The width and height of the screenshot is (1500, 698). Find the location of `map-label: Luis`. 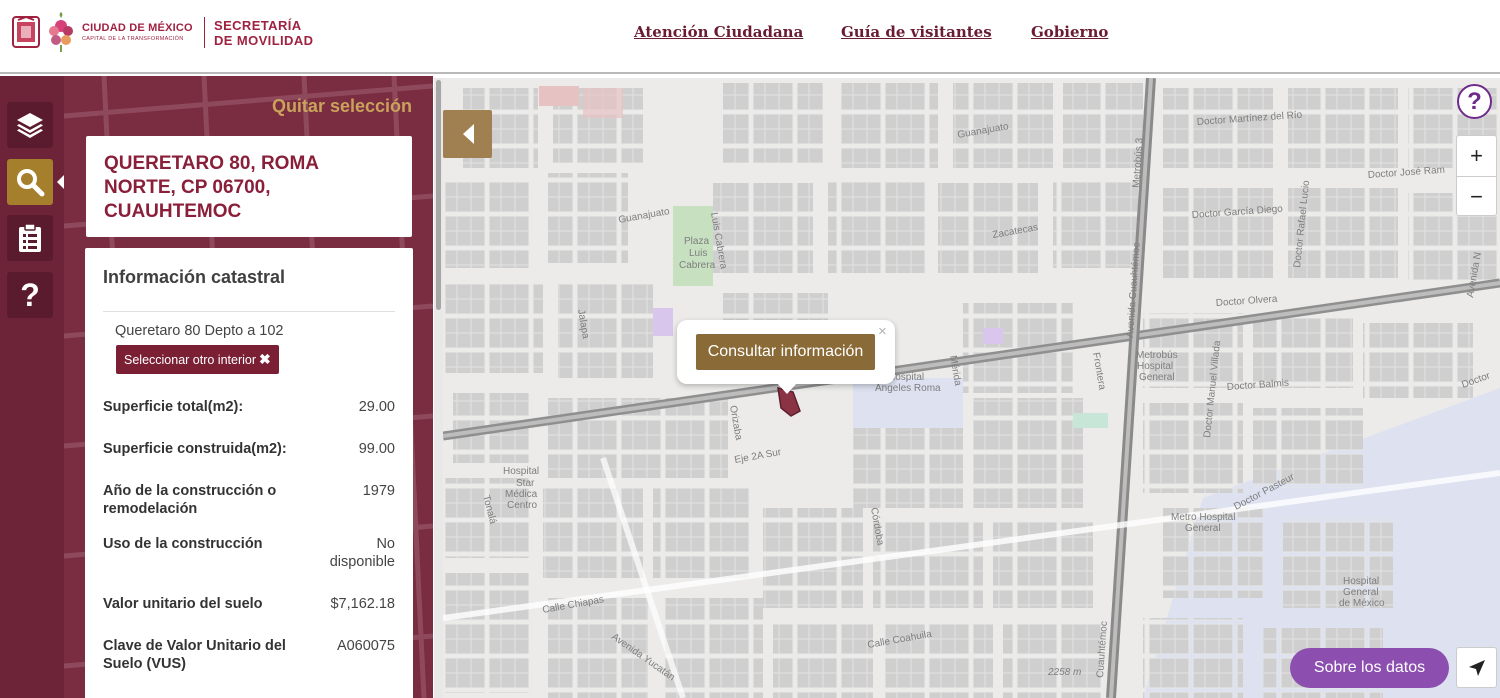

map-label: Luis is located at coordinates (698, 253).